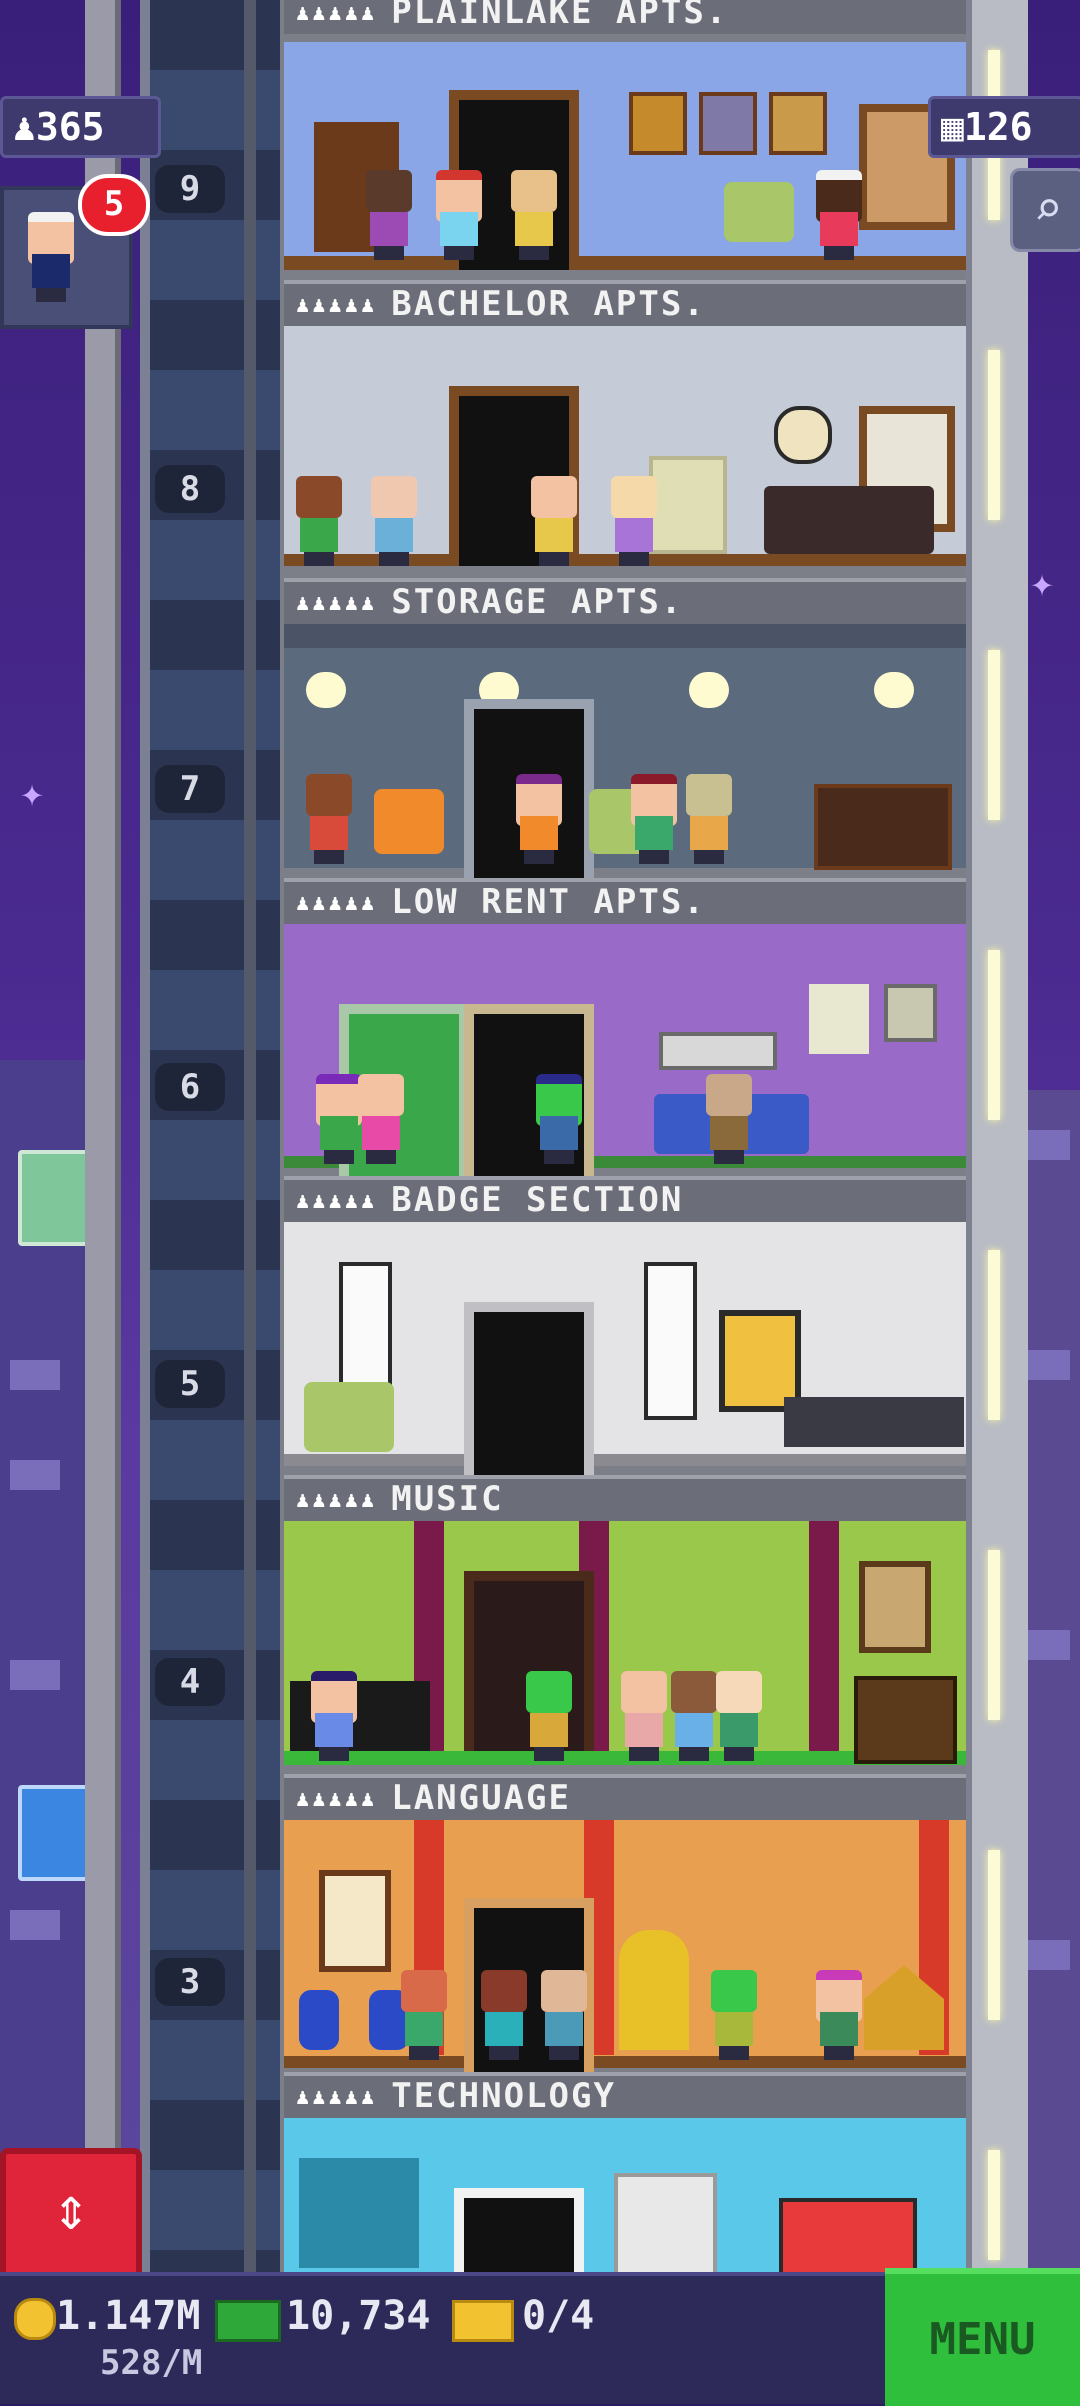 This screenshot has height=2406, width=1080. Describe the element at coordinates (625, 17) in the screenshot. I see `floor-label-9: ♟♟♟♟♟ PLAINLAKE APTS.` at that location.